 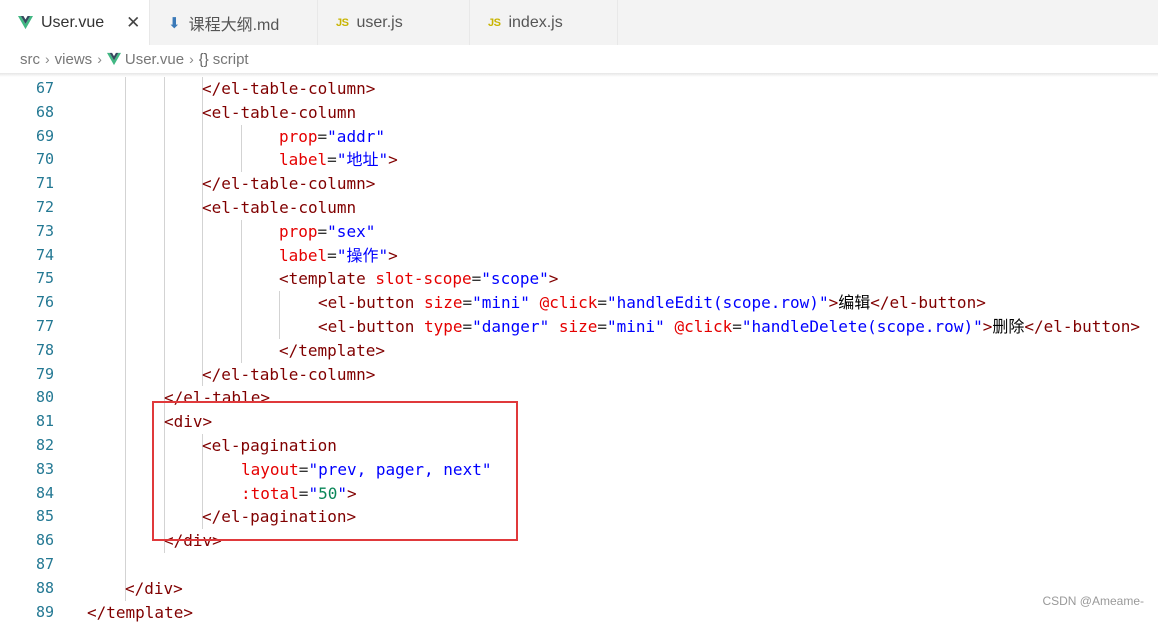 I want to click on line-number: 87, so click(x=44, y=563).